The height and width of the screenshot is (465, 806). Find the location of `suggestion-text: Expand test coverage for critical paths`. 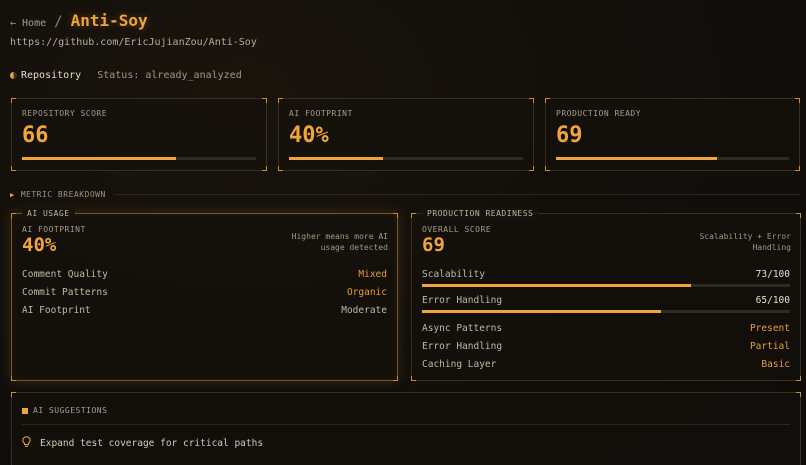

suggestion-text: Expand test coverage for critical paths is located at coordinates (152, 443).